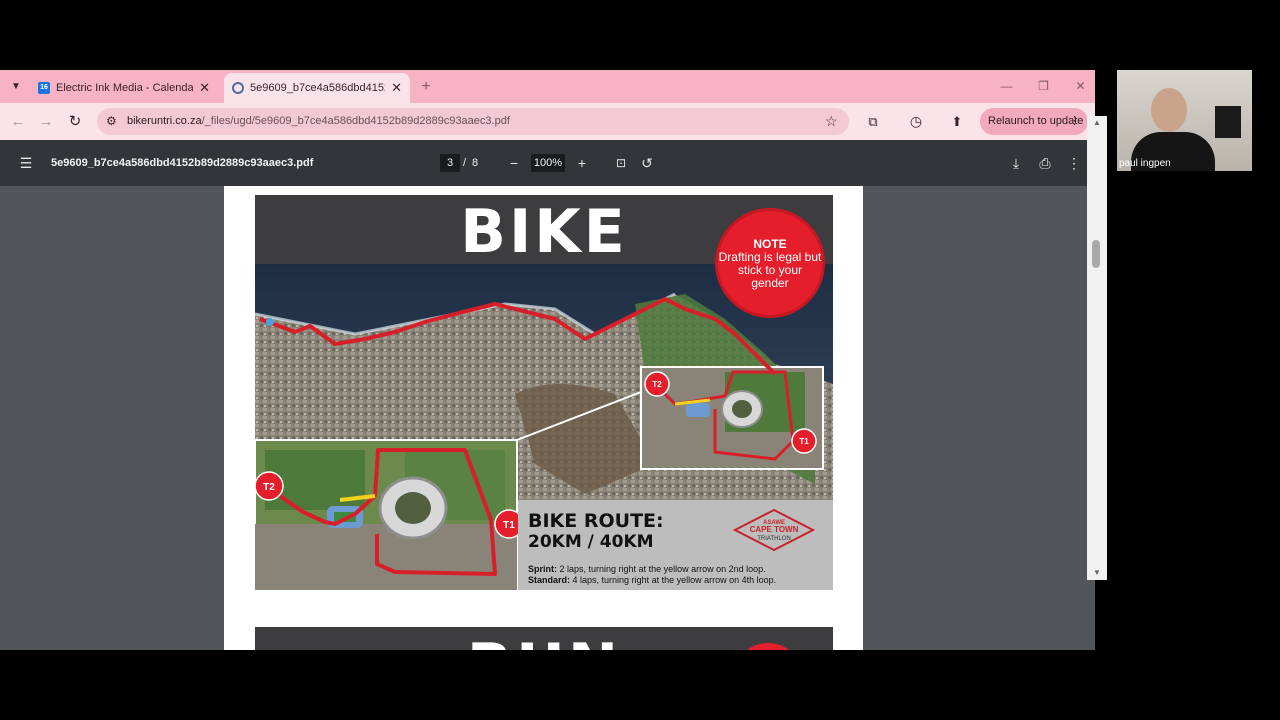 Image resolution: width=1280 pixels, height=720 pixels. Describe the element at coordinates (873, 121) in the screenshot. I see `extensions-icon: ⧉` at that location.